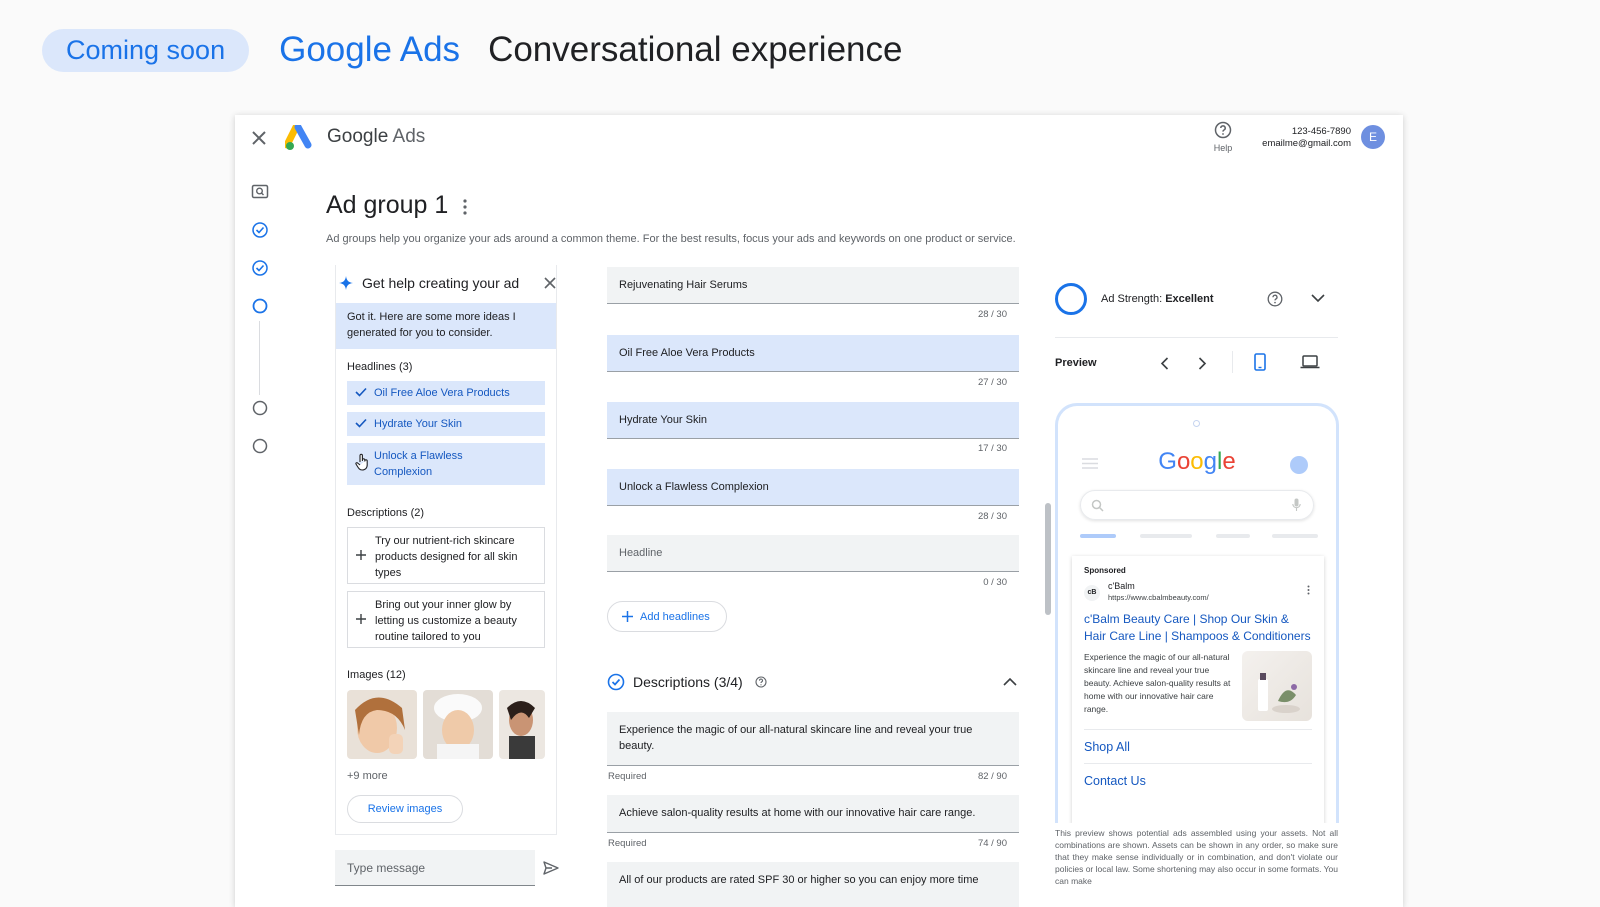 This screenshot has width=1600, height=907. What do you see at coordinates (1202, 363) in the screenshot?
I see `chevron-right-icon` at bounding box center [1202, 363].